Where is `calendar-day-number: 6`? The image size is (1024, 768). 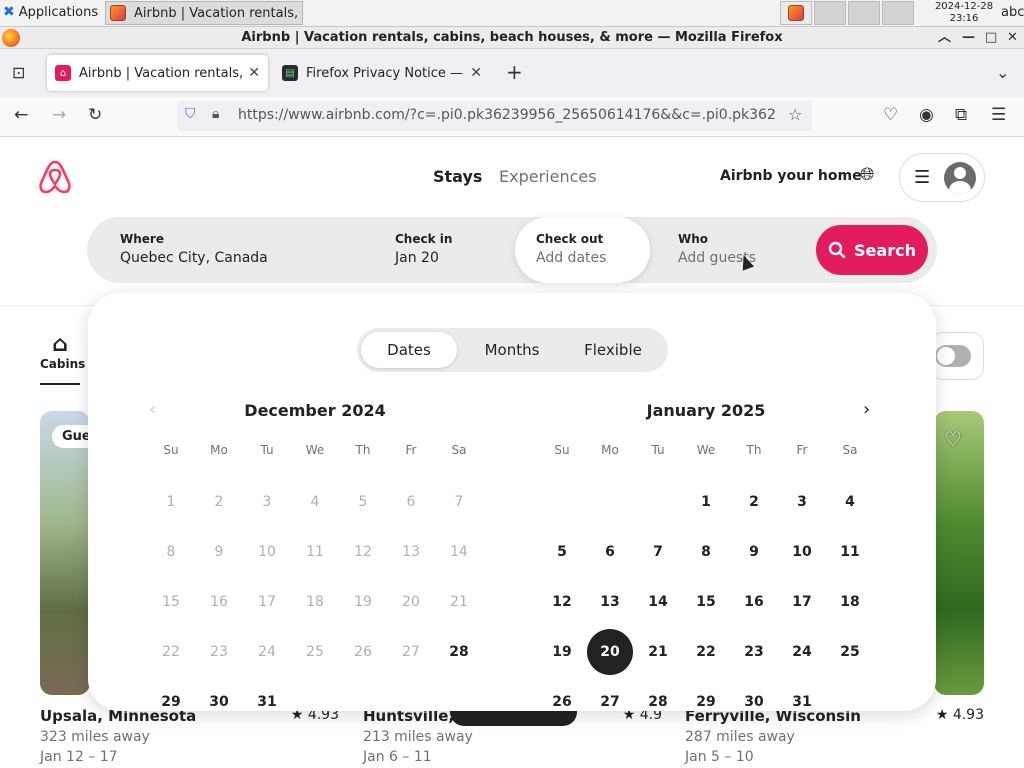
calendar-day-number: 6 is located at coordinates (411, 502).